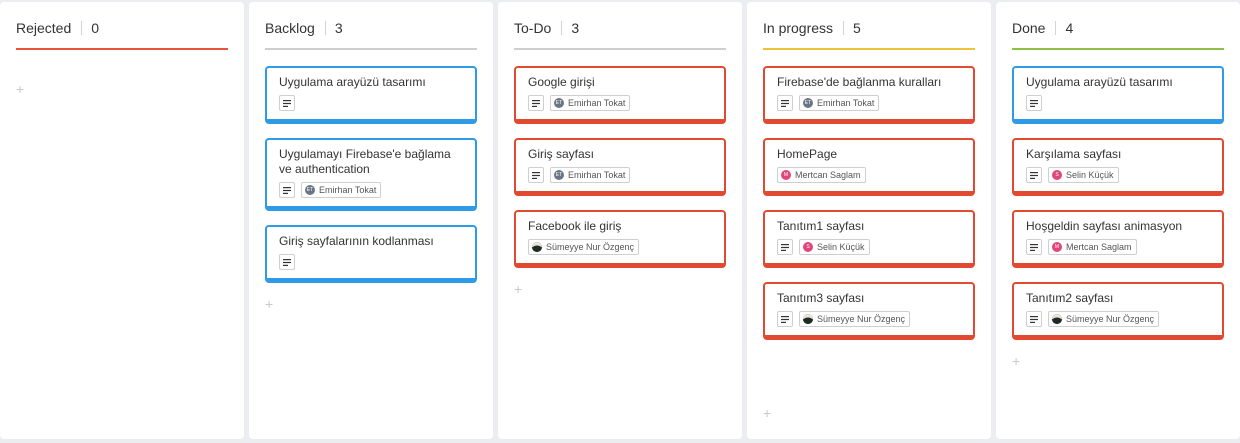  I want to click on task-card: Giriş sayfalarının kodlanması, so click(371, 254).